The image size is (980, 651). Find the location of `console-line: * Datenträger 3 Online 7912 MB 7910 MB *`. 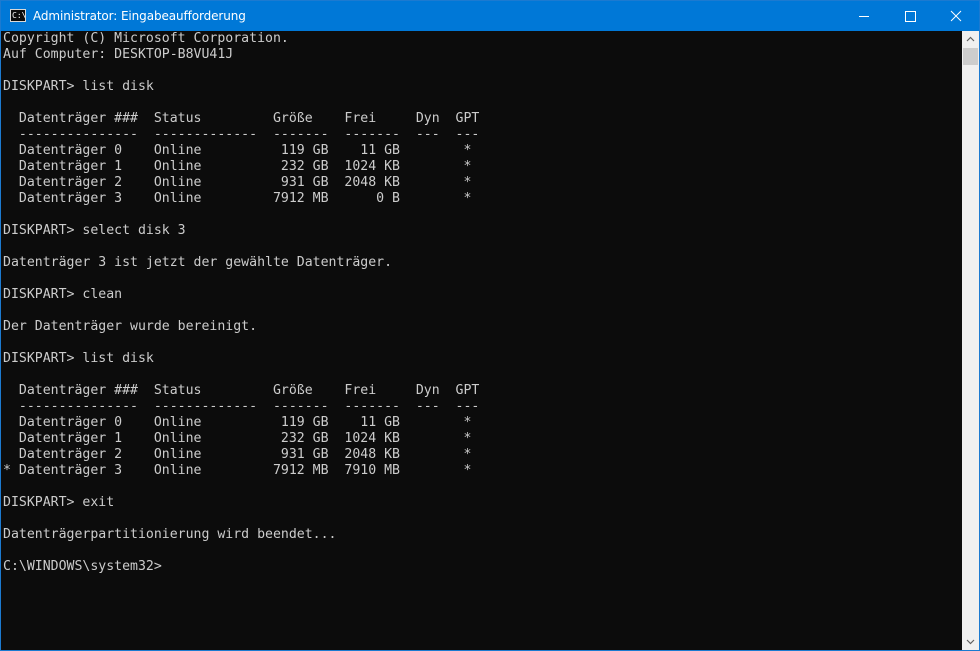

console-line: * Datenträger 3 Online 7912 MB 7910 MB * is located at coordinates (237, 470).